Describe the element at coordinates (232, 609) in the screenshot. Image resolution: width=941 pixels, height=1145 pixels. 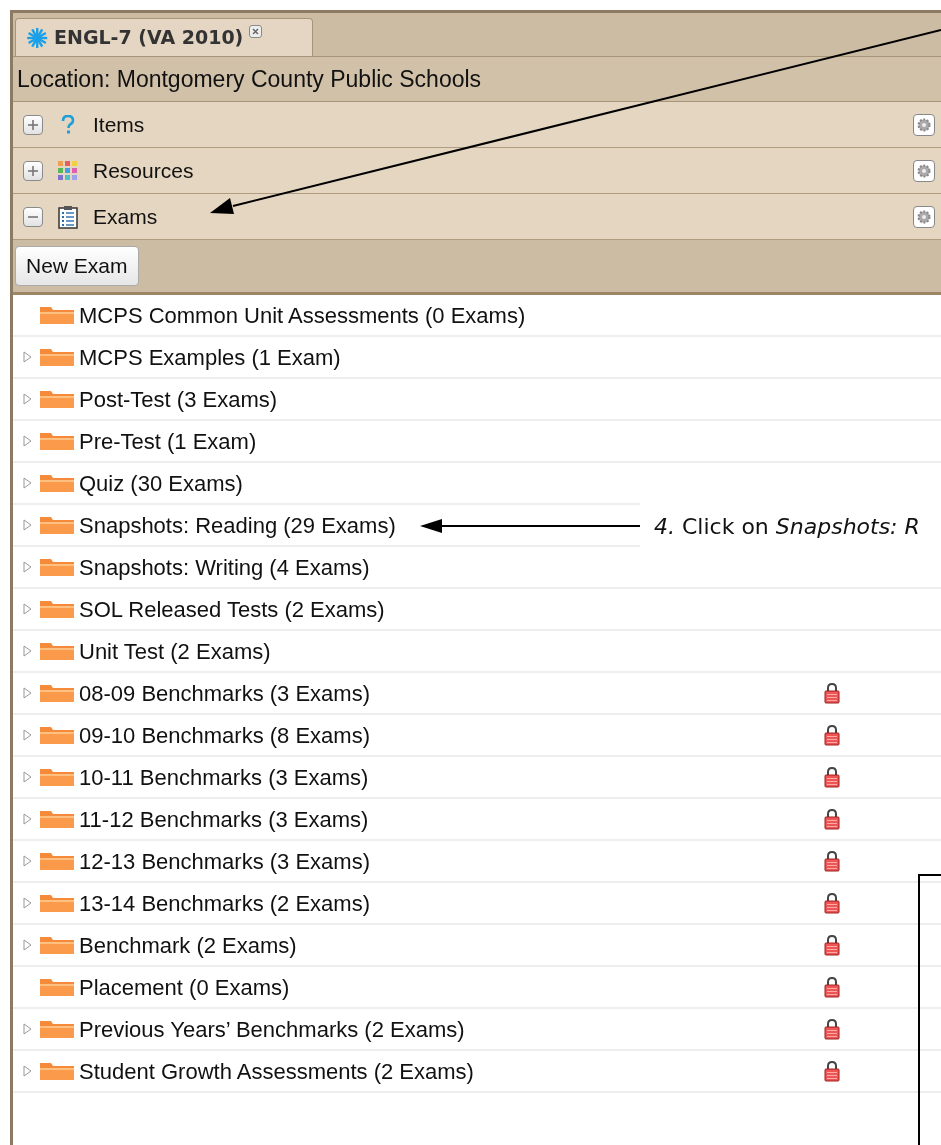
I see `folder-name: SOL Released Tests (2 Exams)` at that location.